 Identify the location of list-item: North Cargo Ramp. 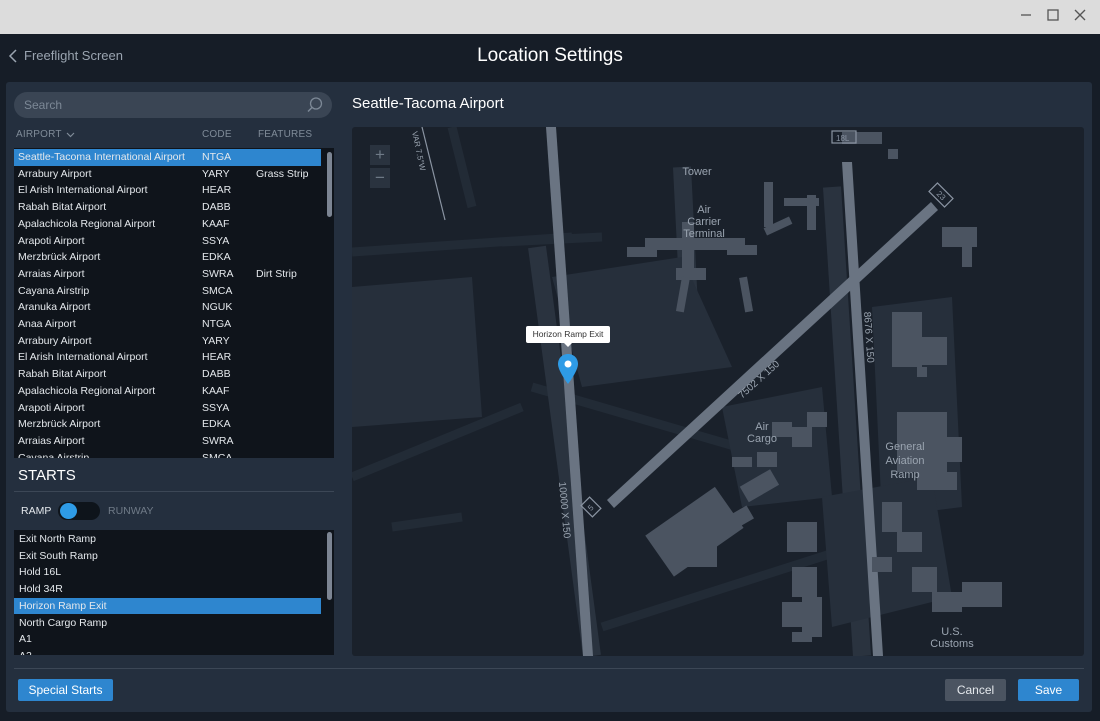
(167, 623).